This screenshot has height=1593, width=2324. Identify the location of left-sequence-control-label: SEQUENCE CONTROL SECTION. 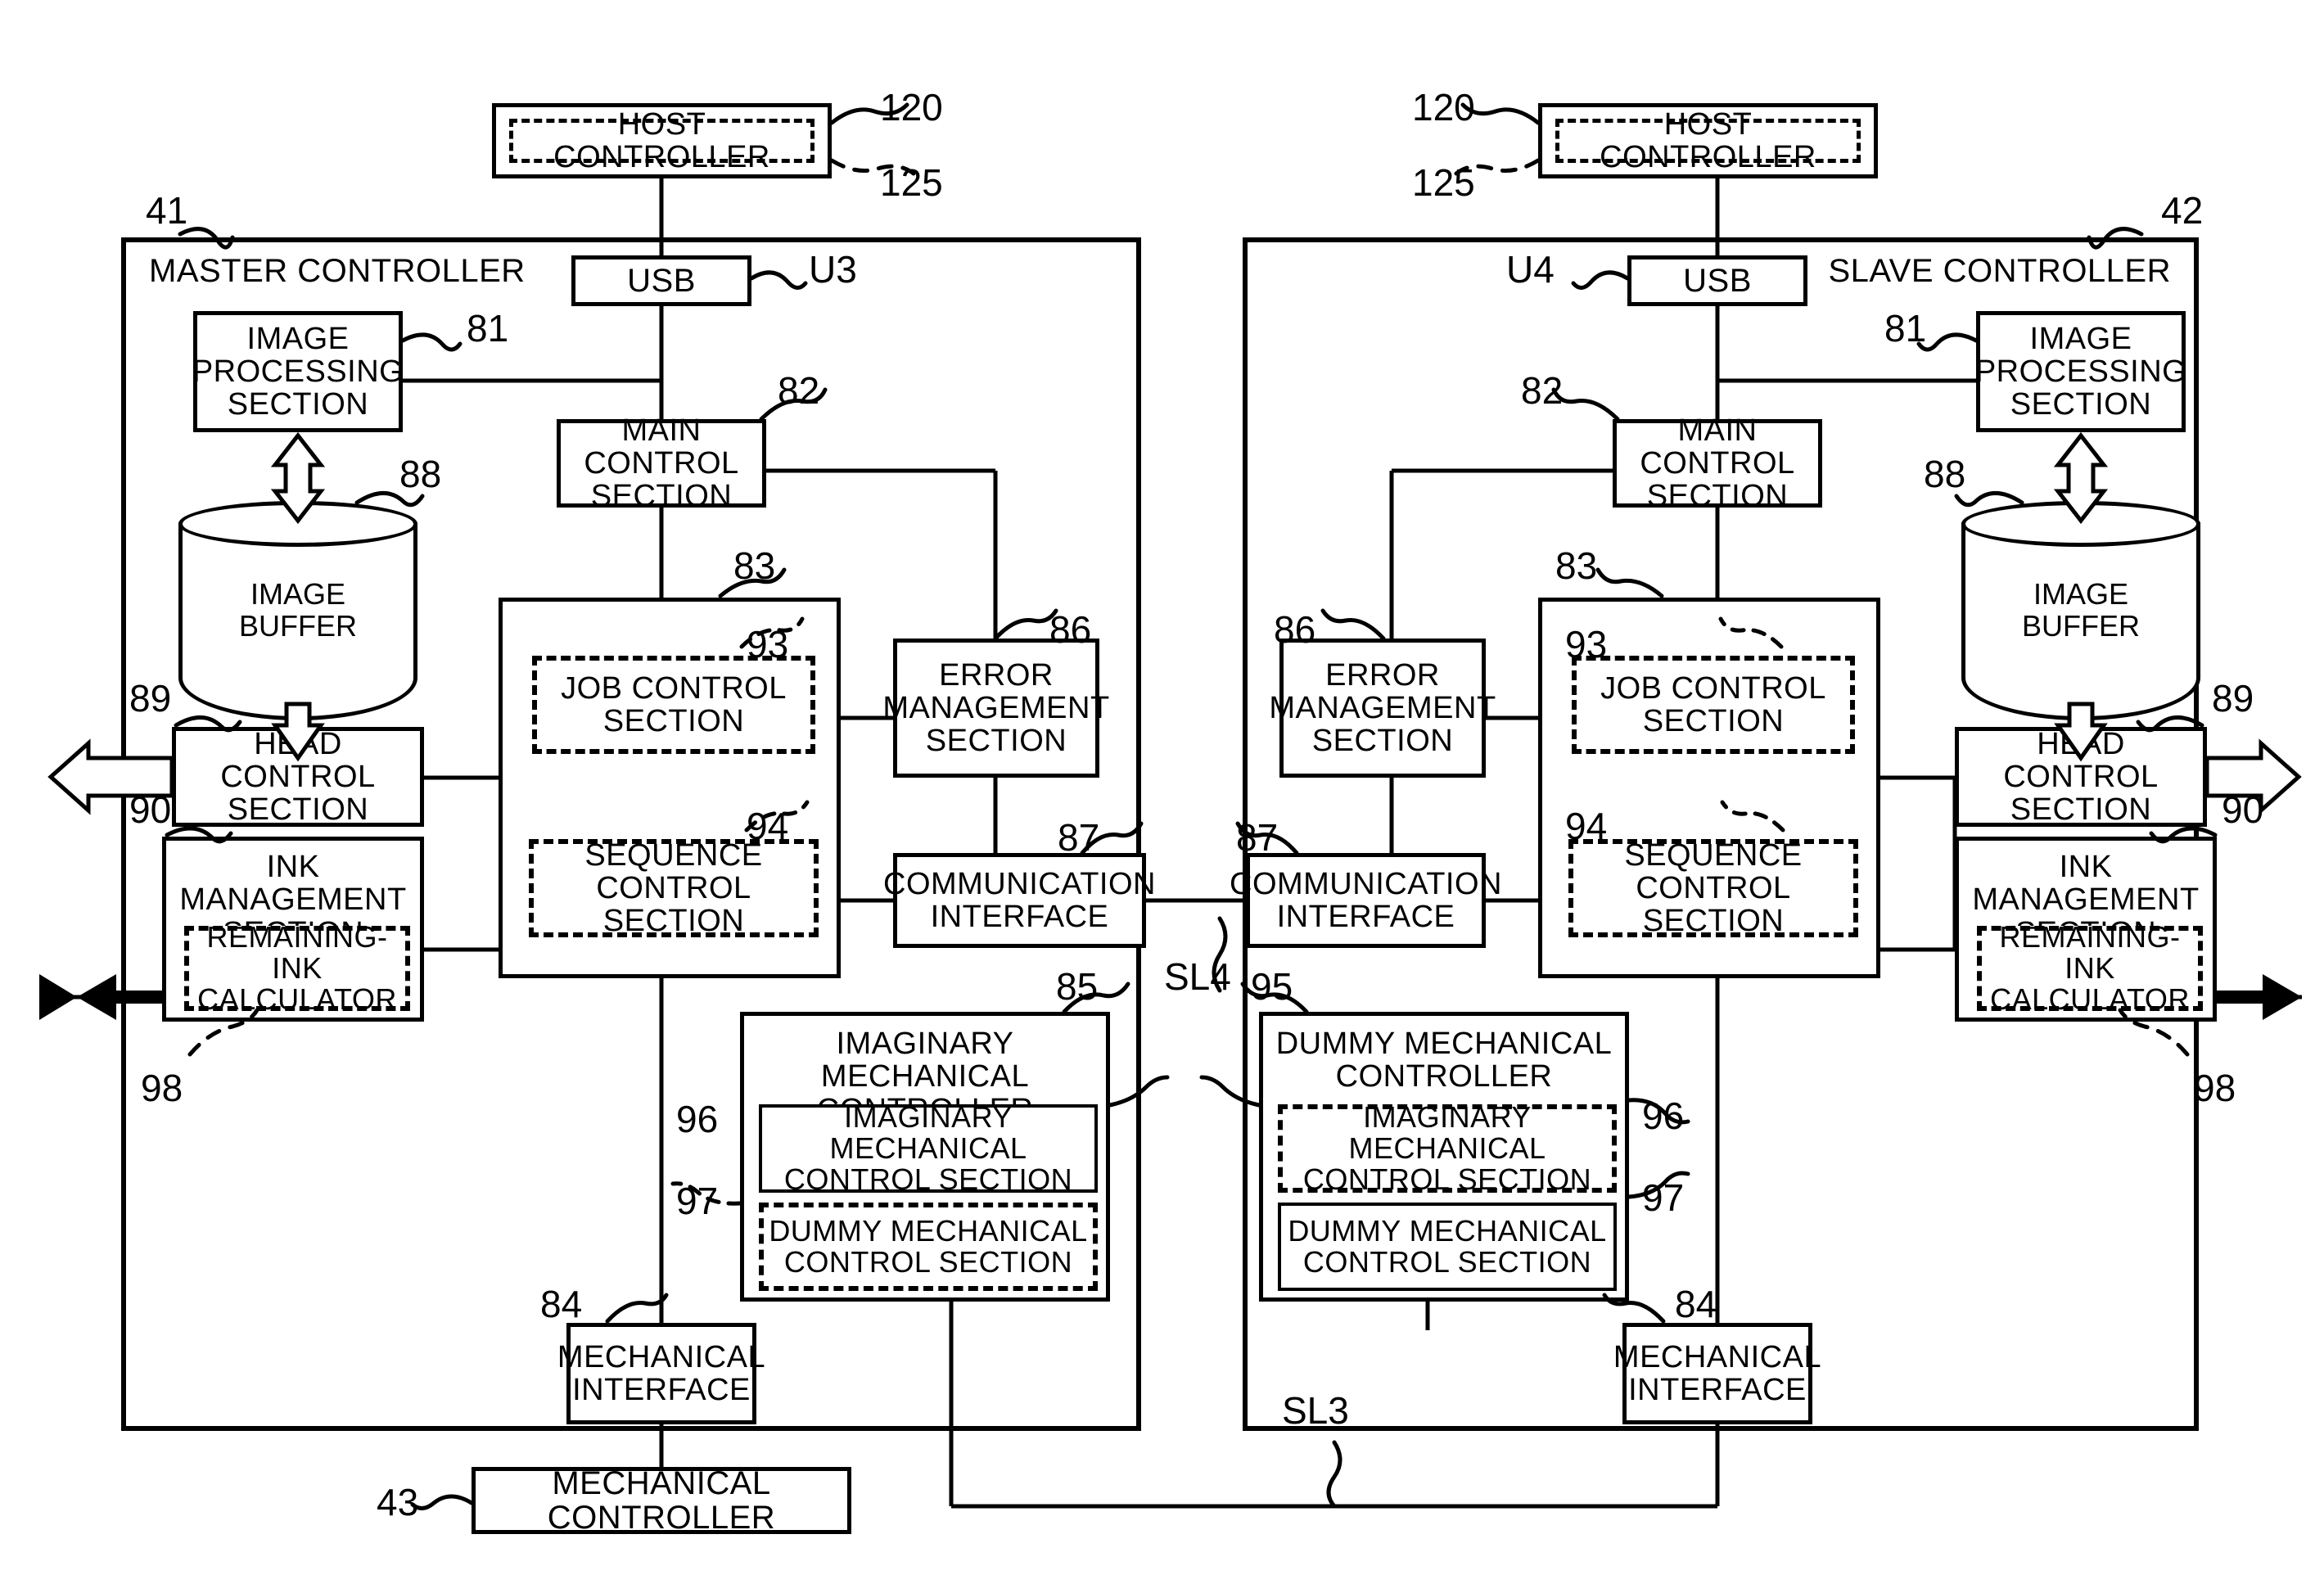
(673, 888).